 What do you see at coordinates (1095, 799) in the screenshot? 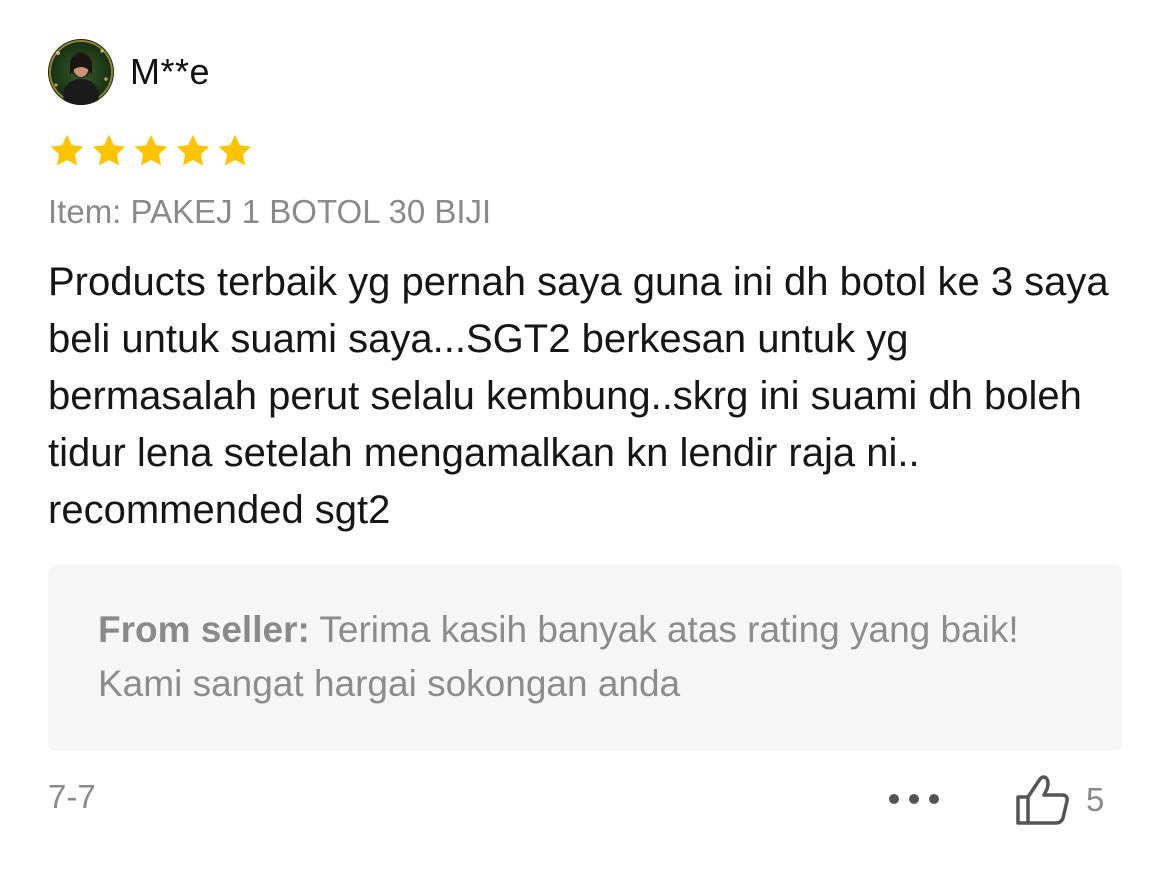
I see `like-count: 5` at bounding box center [1095, 799].